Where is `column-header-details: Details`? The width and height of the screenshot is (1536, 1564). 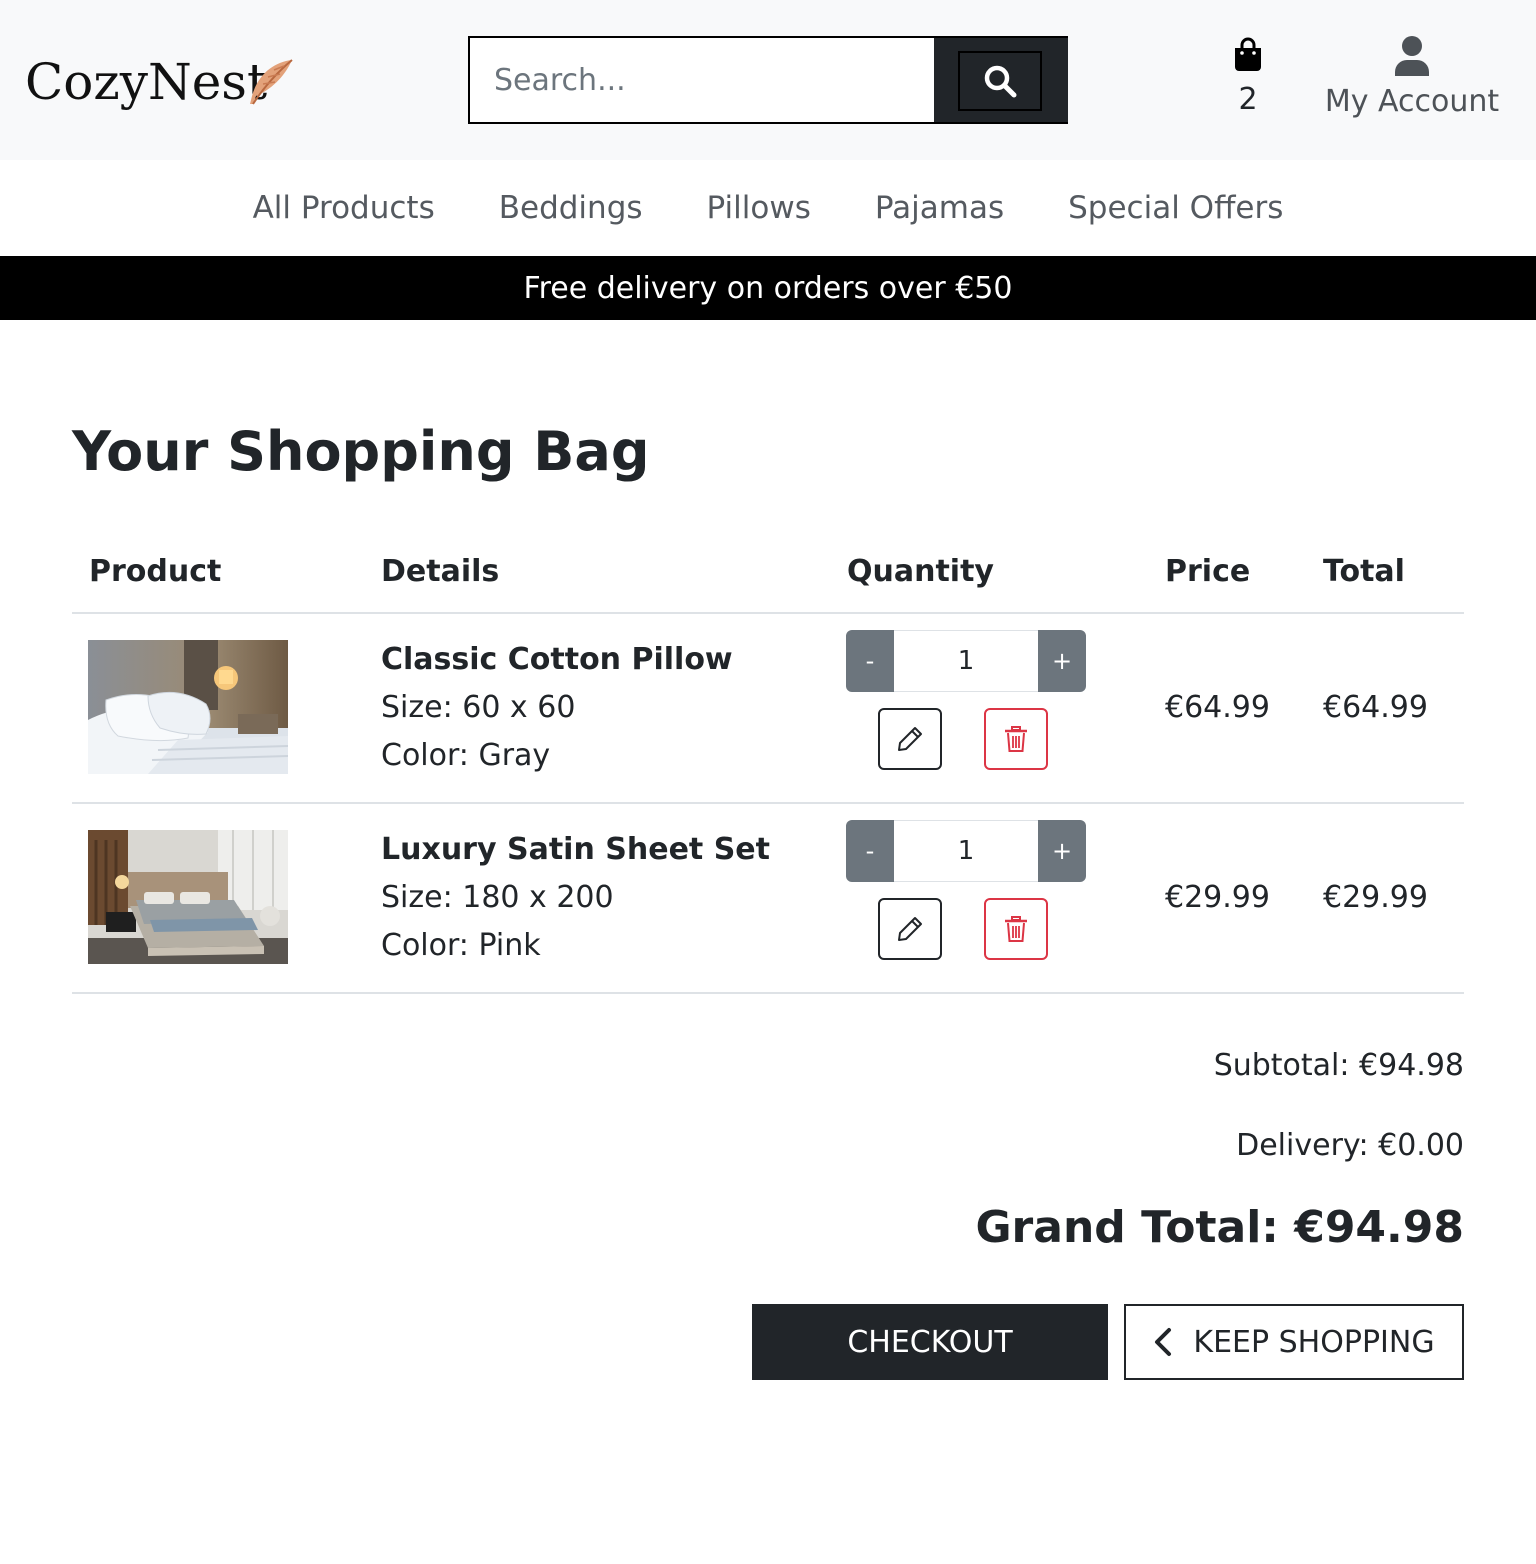
column-header-details: Details is located at coordinates (440, 571).